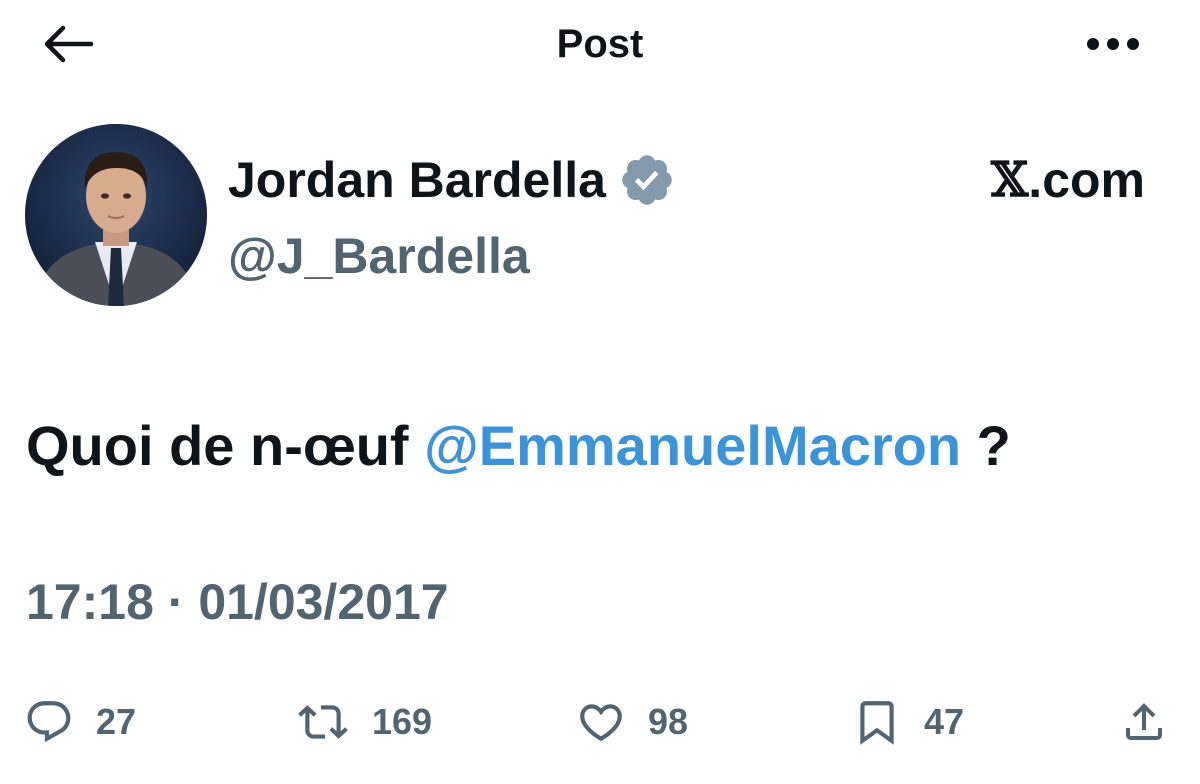 This screenshot has width=1200, height=784. What do you see at coordinates (632, 722) in the screenshot?
I see `like-button: 98` at bounding box center [632, 722].